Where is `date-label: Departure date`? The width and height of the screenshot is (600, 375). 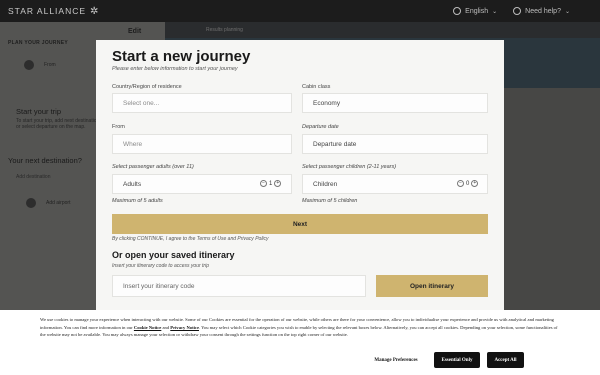 date-label: Departure date is located at coordinates (320, 127).